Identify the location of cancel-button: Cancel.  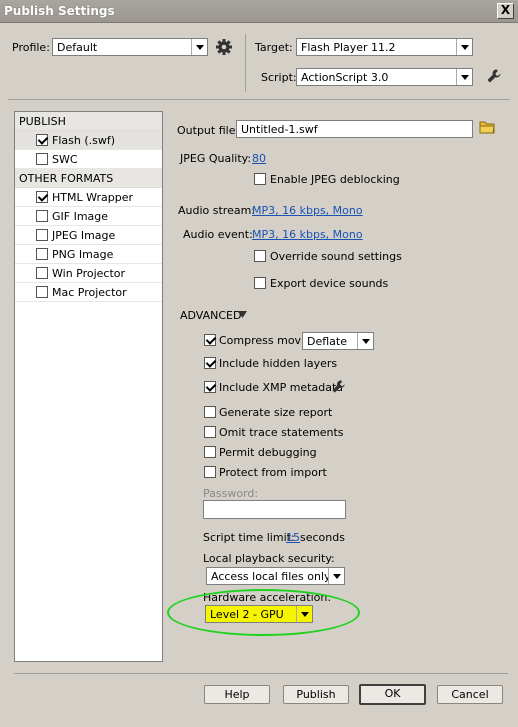
(470, 694).